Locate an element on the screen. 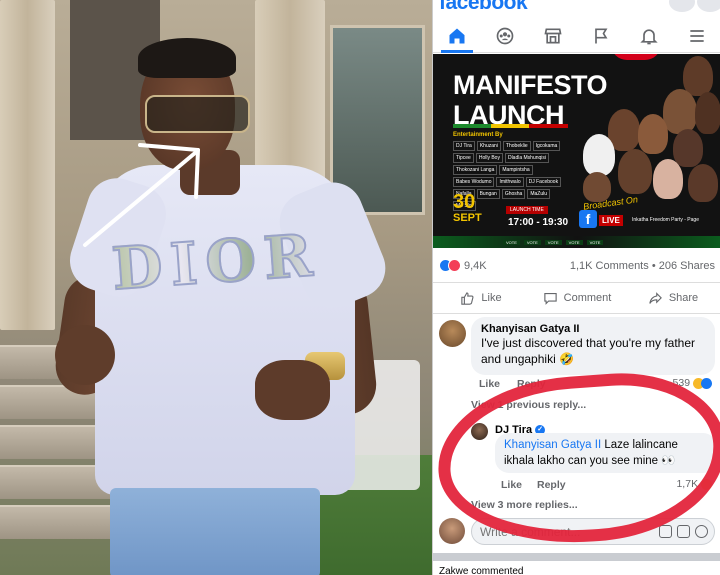  like-reaction-icon is located at coordinates (706, 383).